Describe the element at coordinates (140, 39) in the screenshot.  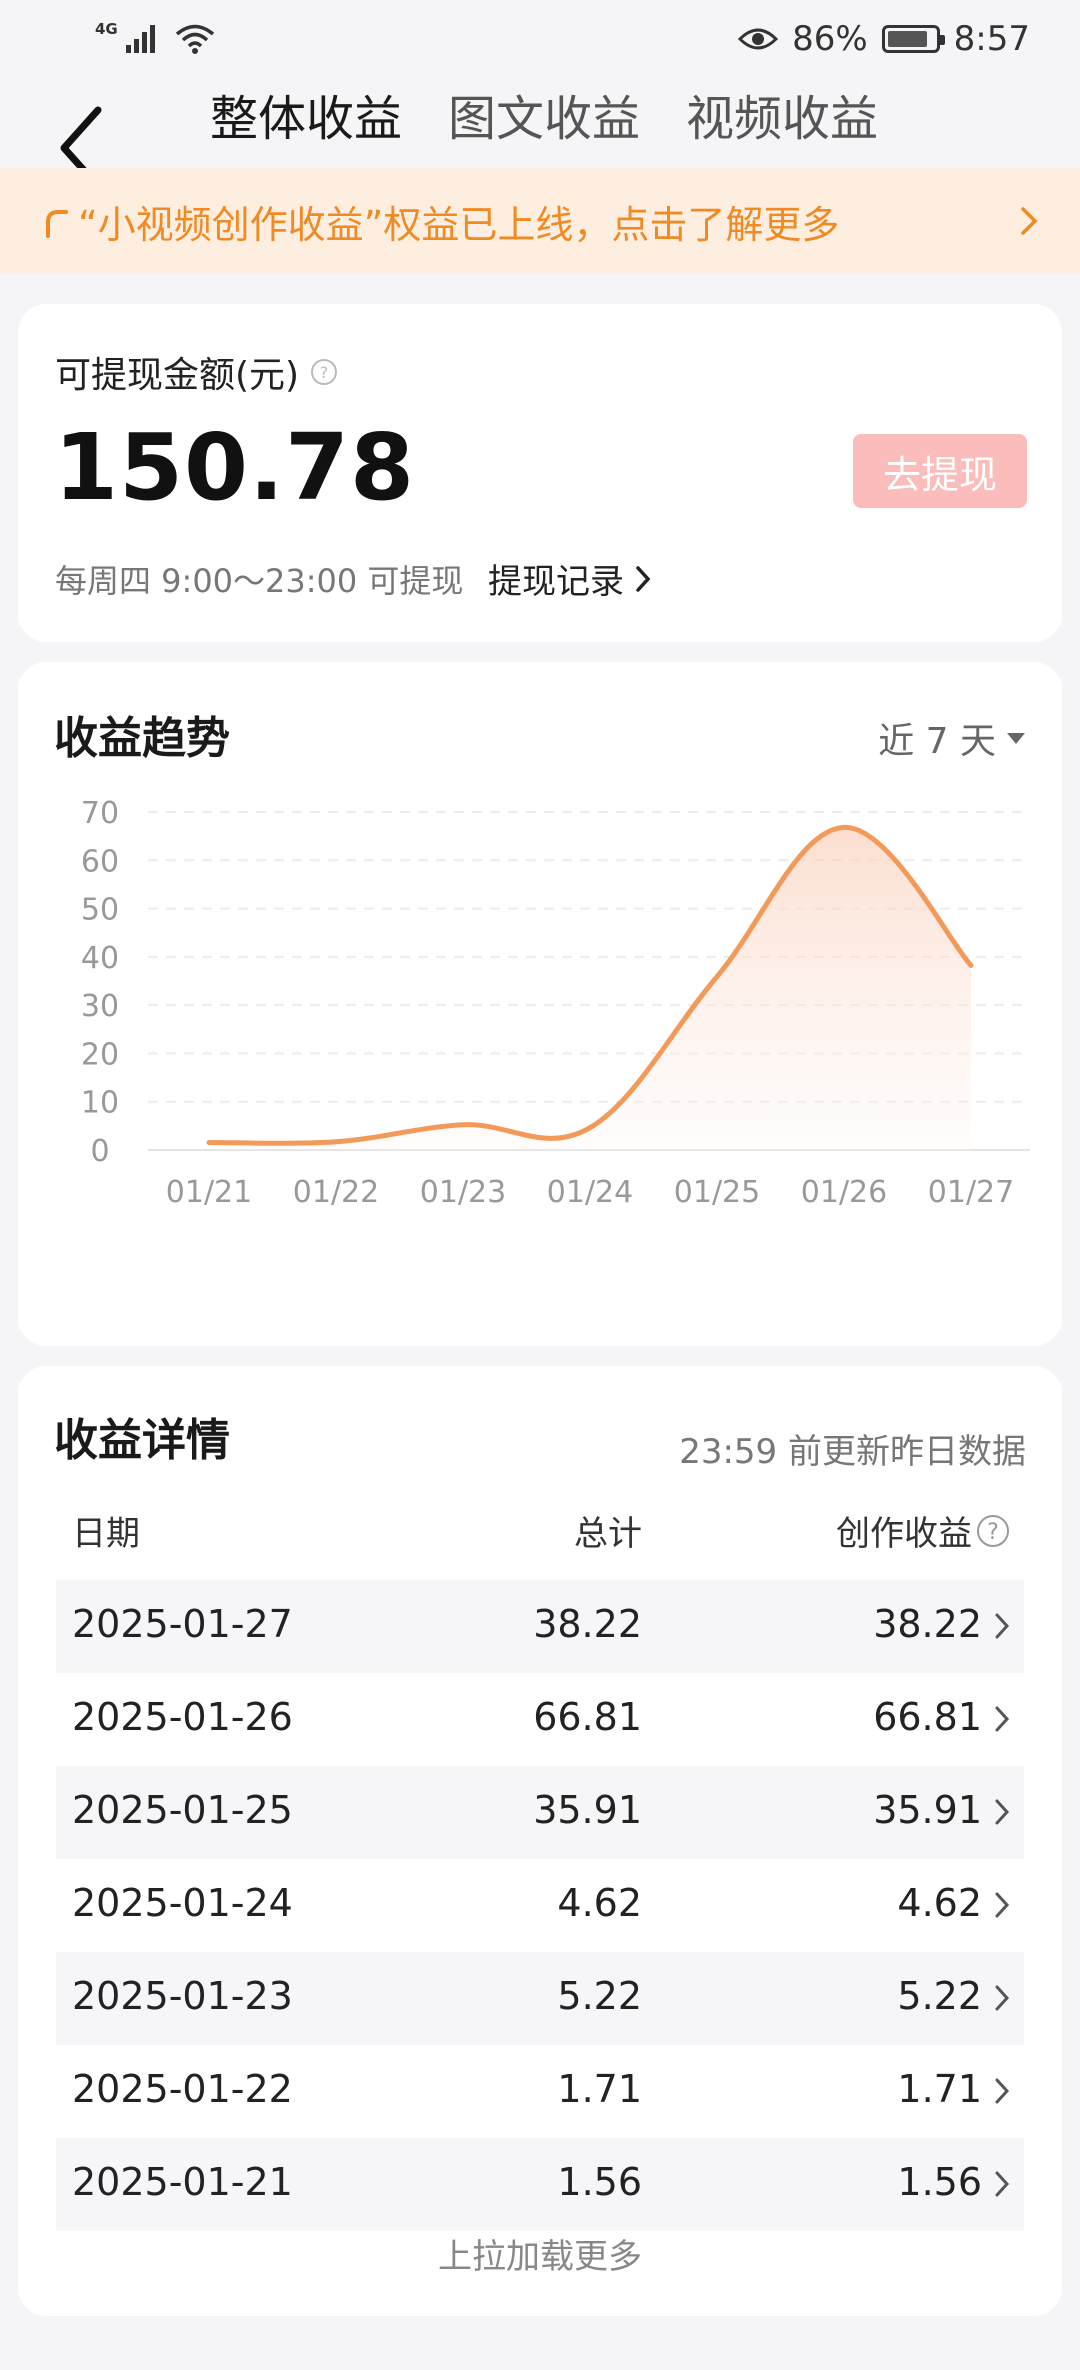
I see `signal-icon` at that location.